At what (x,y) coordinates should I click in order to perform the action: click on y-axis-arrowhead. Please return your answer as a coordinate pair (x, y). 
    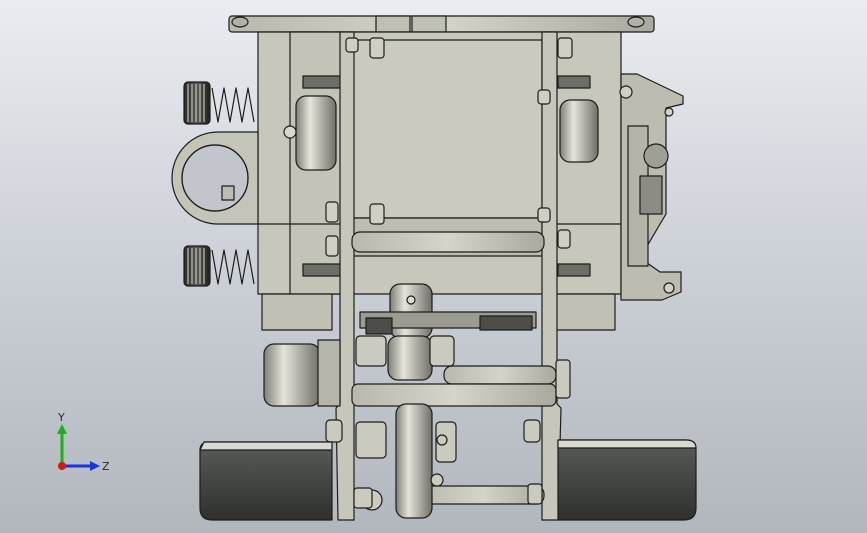
    Looking at the image, I should click on (62, 429).